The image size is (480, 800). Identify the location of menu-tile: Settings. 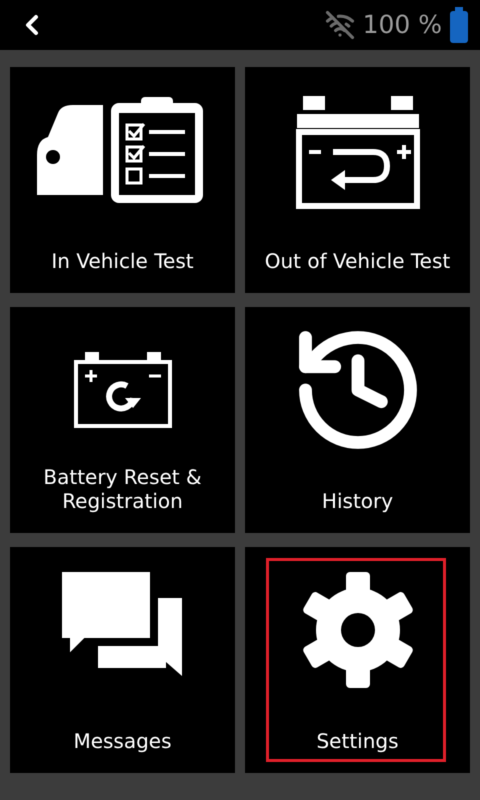
(357, 660).